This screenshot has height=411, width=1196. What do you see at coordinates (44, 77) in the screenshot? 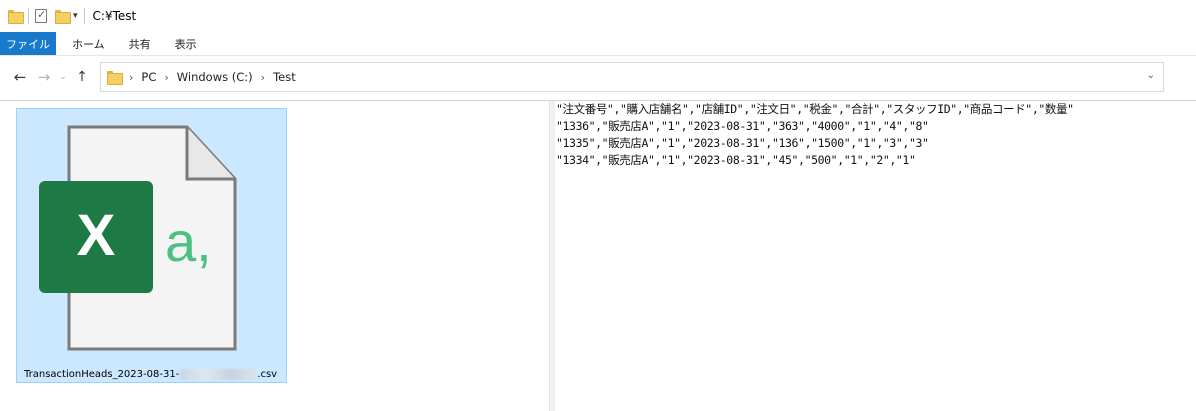
I see `forward-arrow-icon: →` at bounding box center [44, 77].